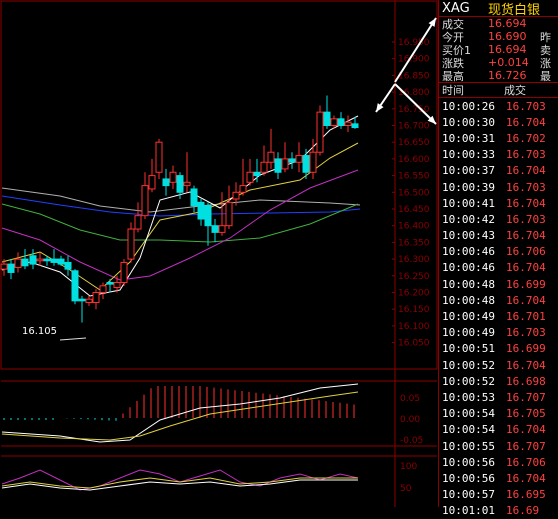 This screenshot has width=558, height=519. Describe the element at coordinates (526, 349) in the screenshot. I see `tick-price: 16.699` at that location.